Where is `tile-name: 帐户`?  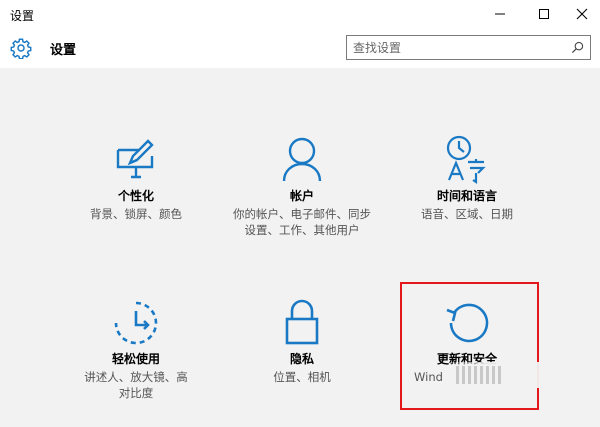 tile-name: 帐户 is located at coordinates (301, 196).